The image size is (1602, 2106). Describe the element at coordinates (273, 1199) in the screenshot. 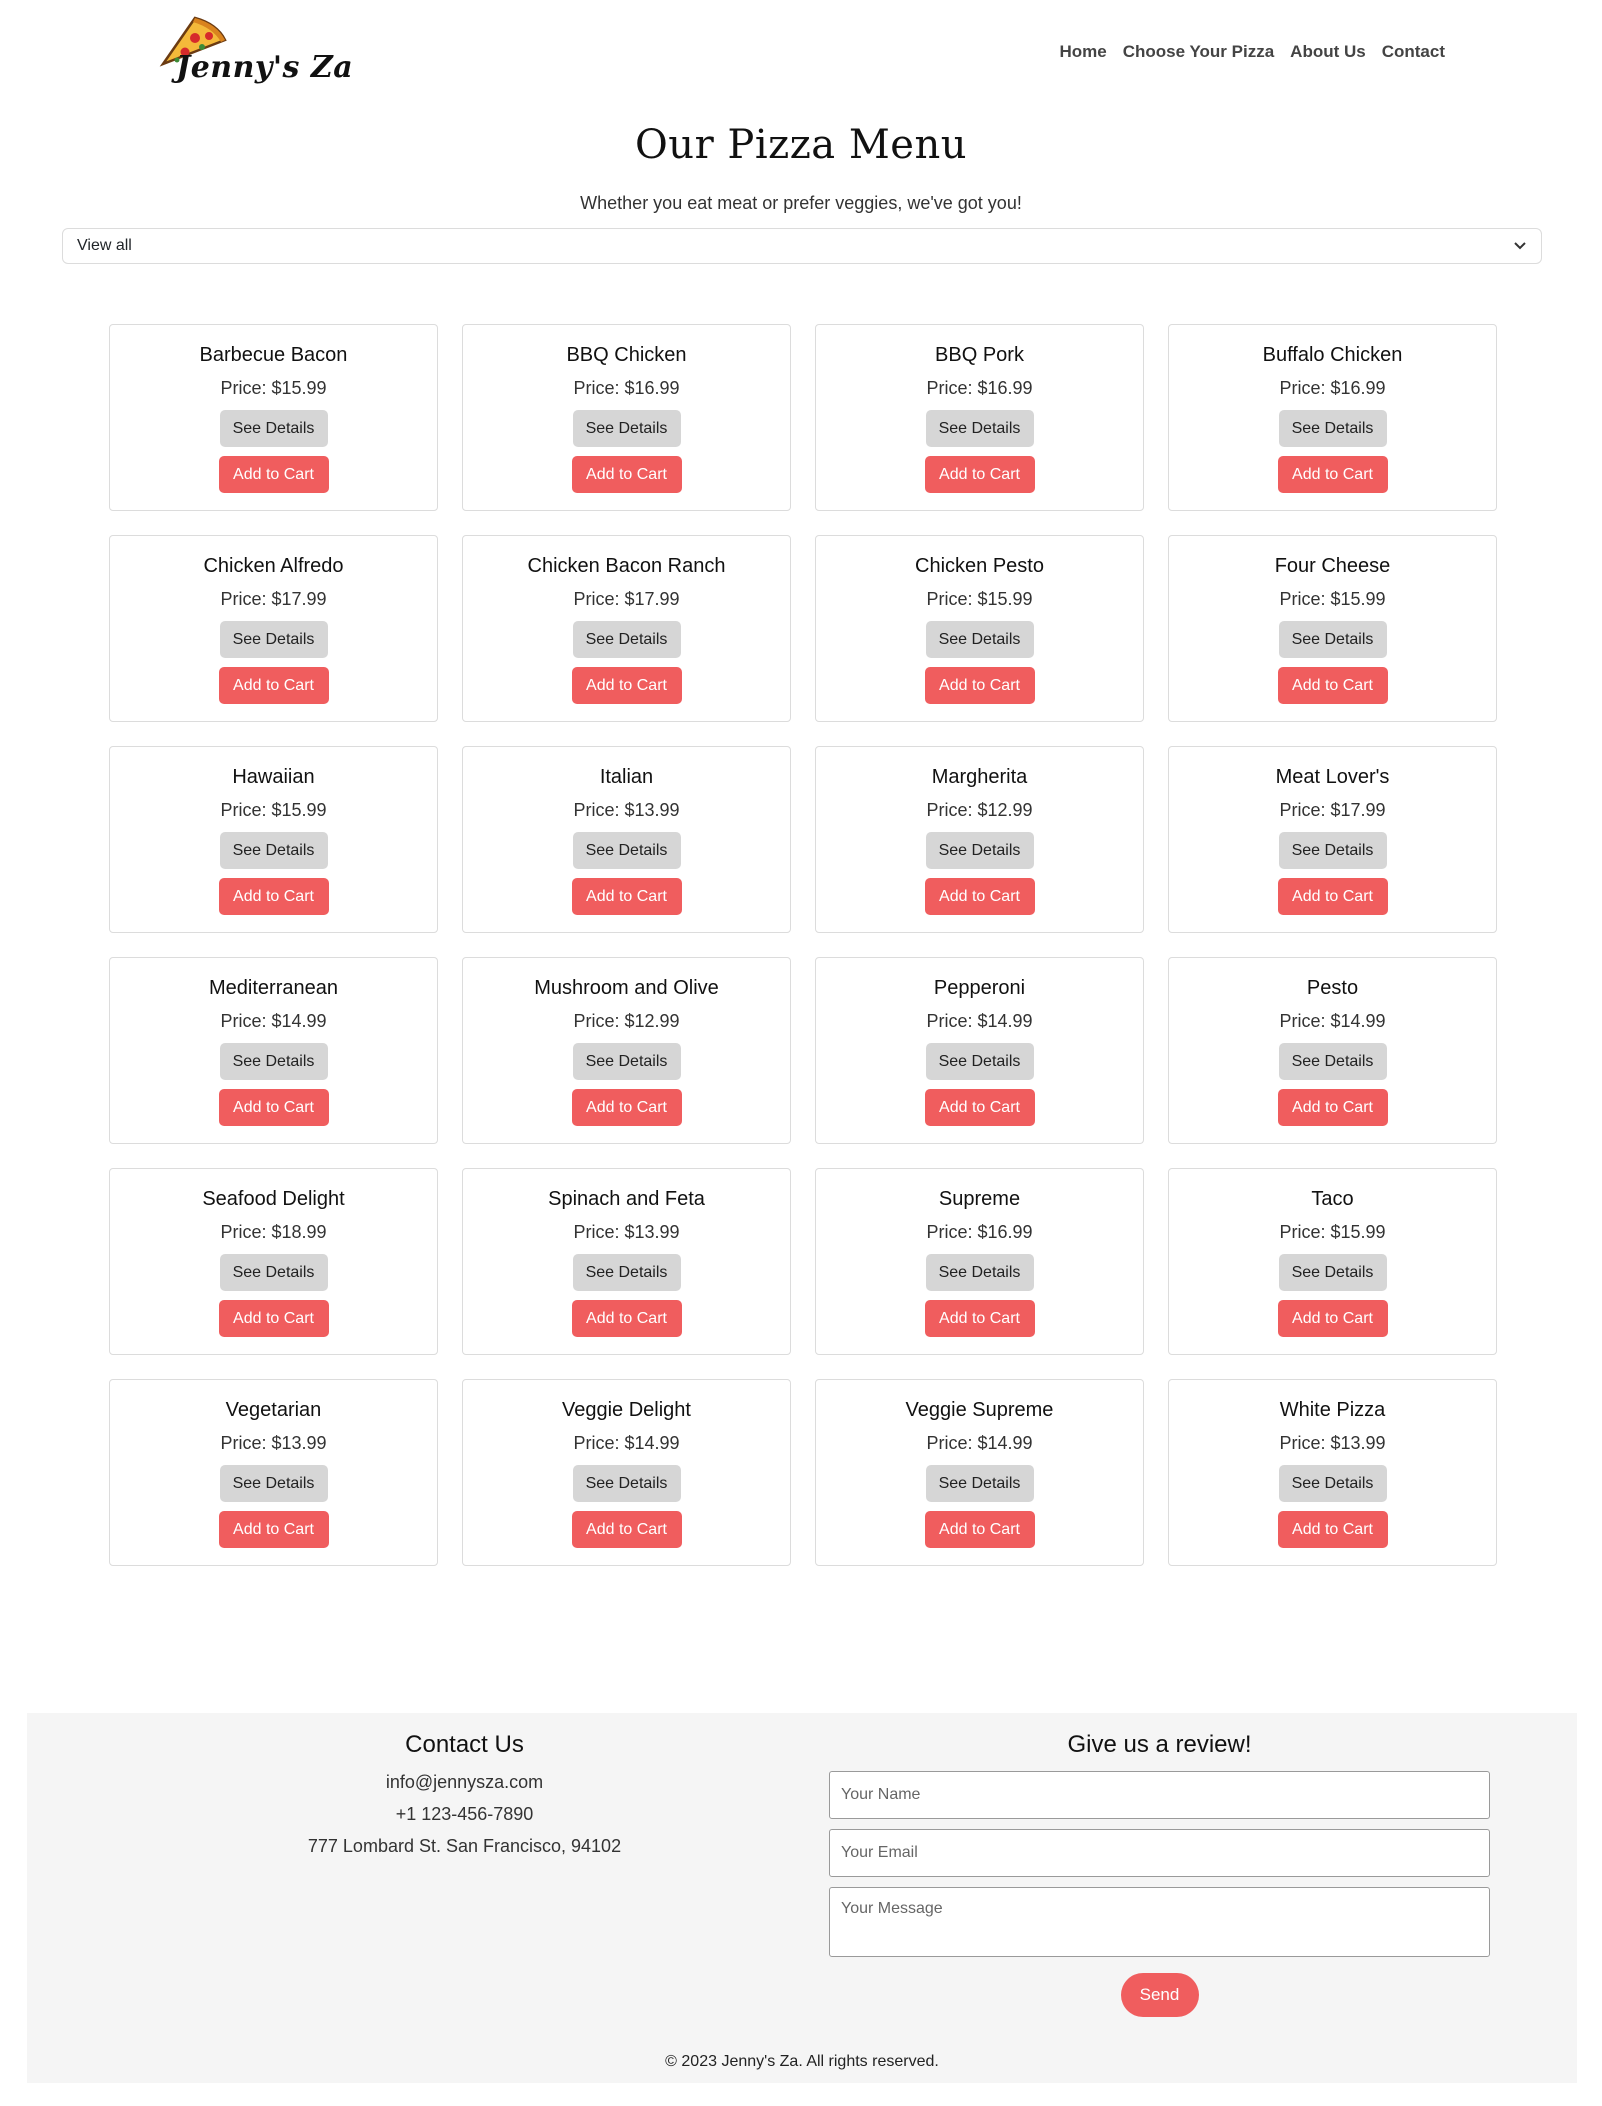

I see `pizza-name: Seafood Delight` at that location.